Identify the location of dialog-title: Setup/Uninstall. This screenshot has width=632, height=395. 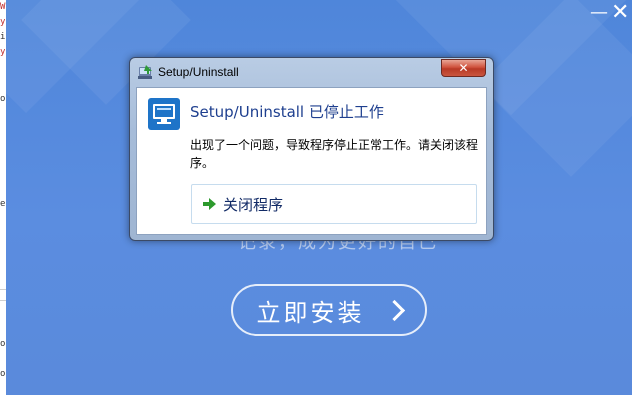
(198, 72).